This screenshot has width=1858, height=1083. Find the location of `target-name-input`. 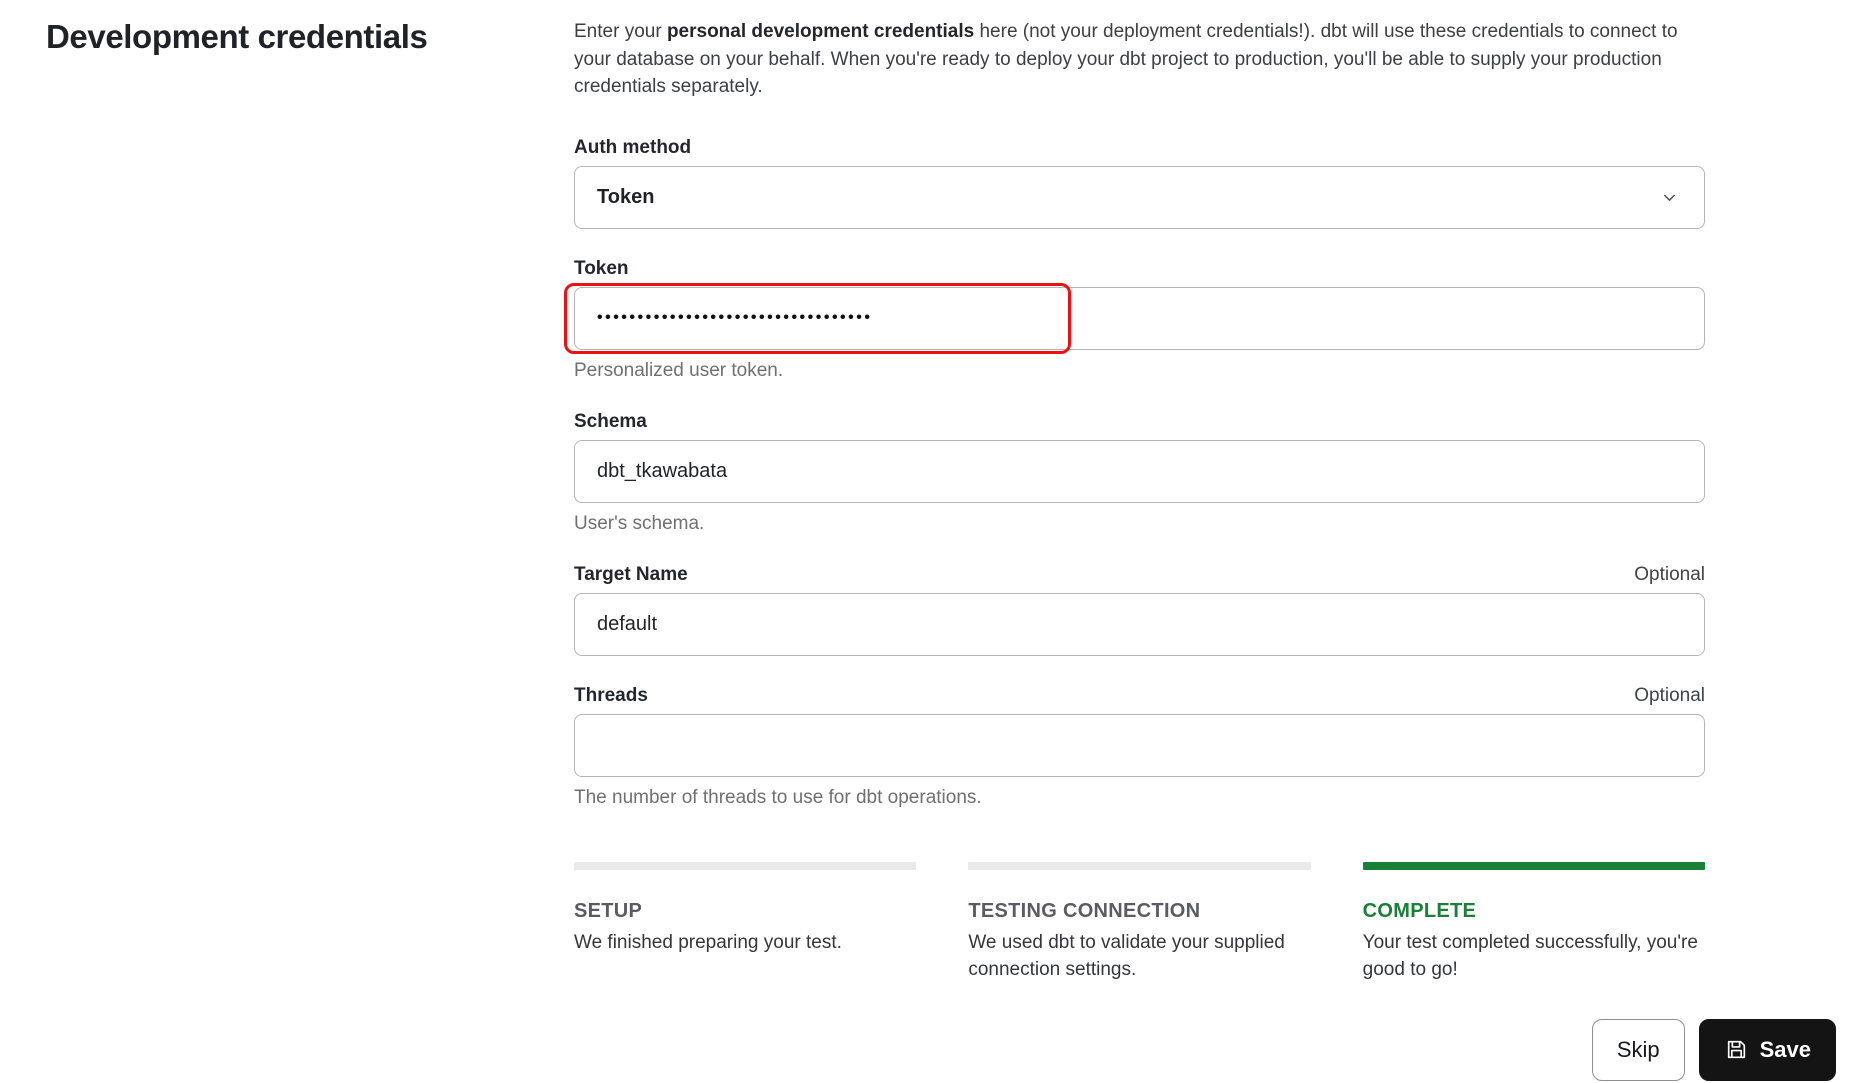

target-name-input is located at coordinates (1139, 624).